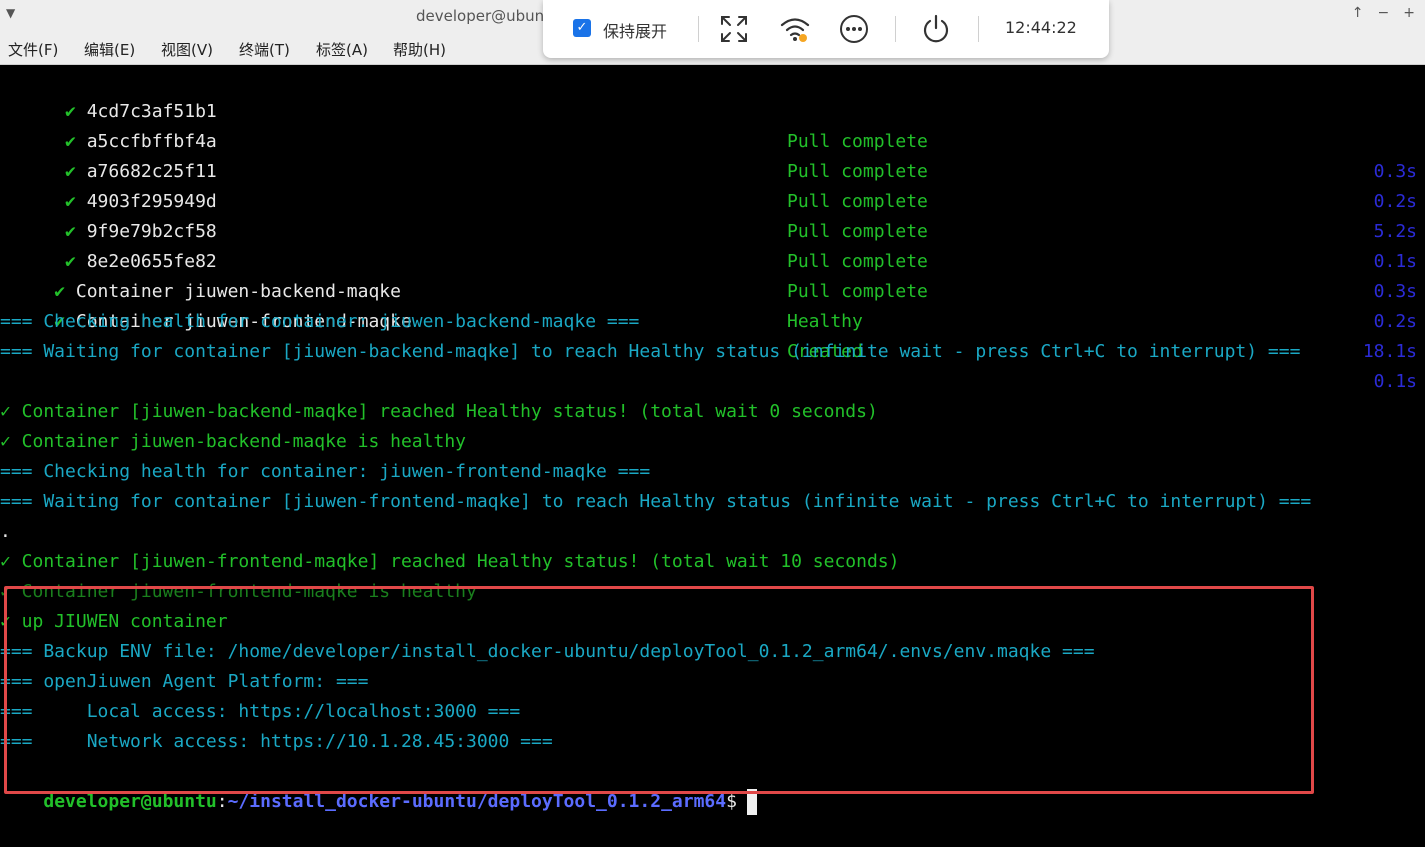 Image resolution: width=1425 pixels, height=847 pixels. What do you see at coordinates (33, 49) in the screenshot?
I see `menu-file: 文件(F)` at bounding box center [33, 49].